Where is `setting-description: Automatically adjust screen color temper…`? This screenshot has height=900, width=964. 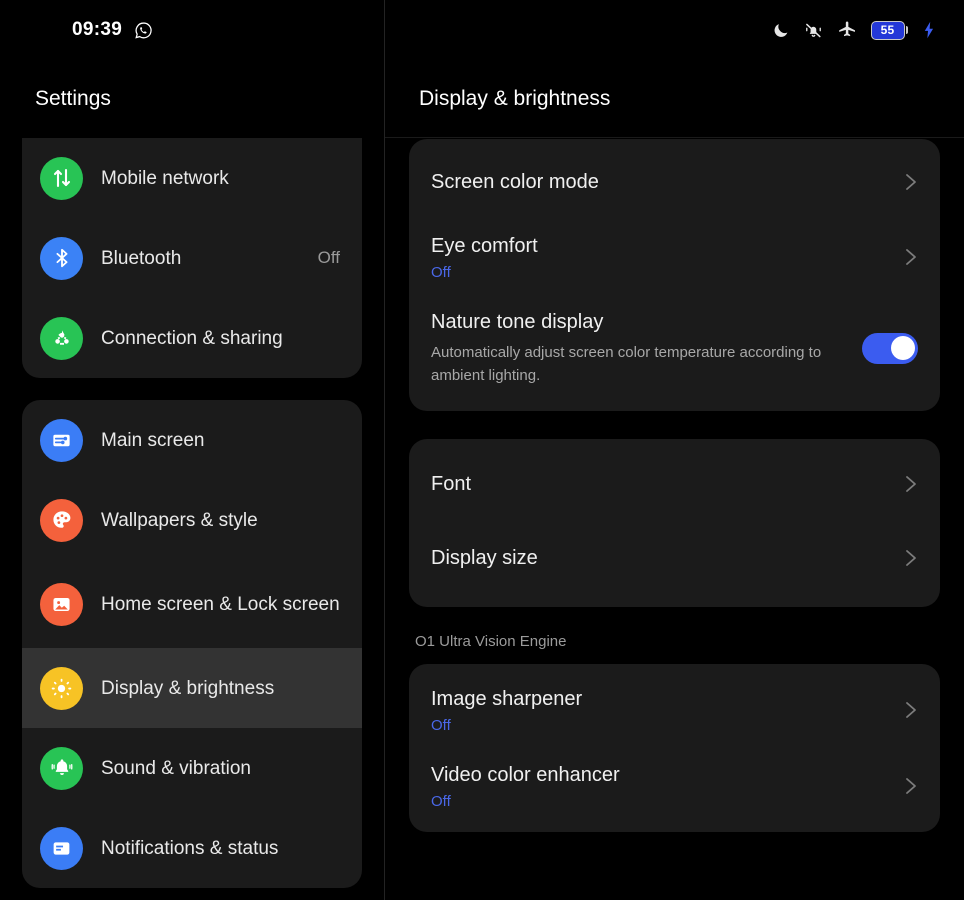
setting-description: Automatically adjust screen color temper… is located at coordinates (626, 364).